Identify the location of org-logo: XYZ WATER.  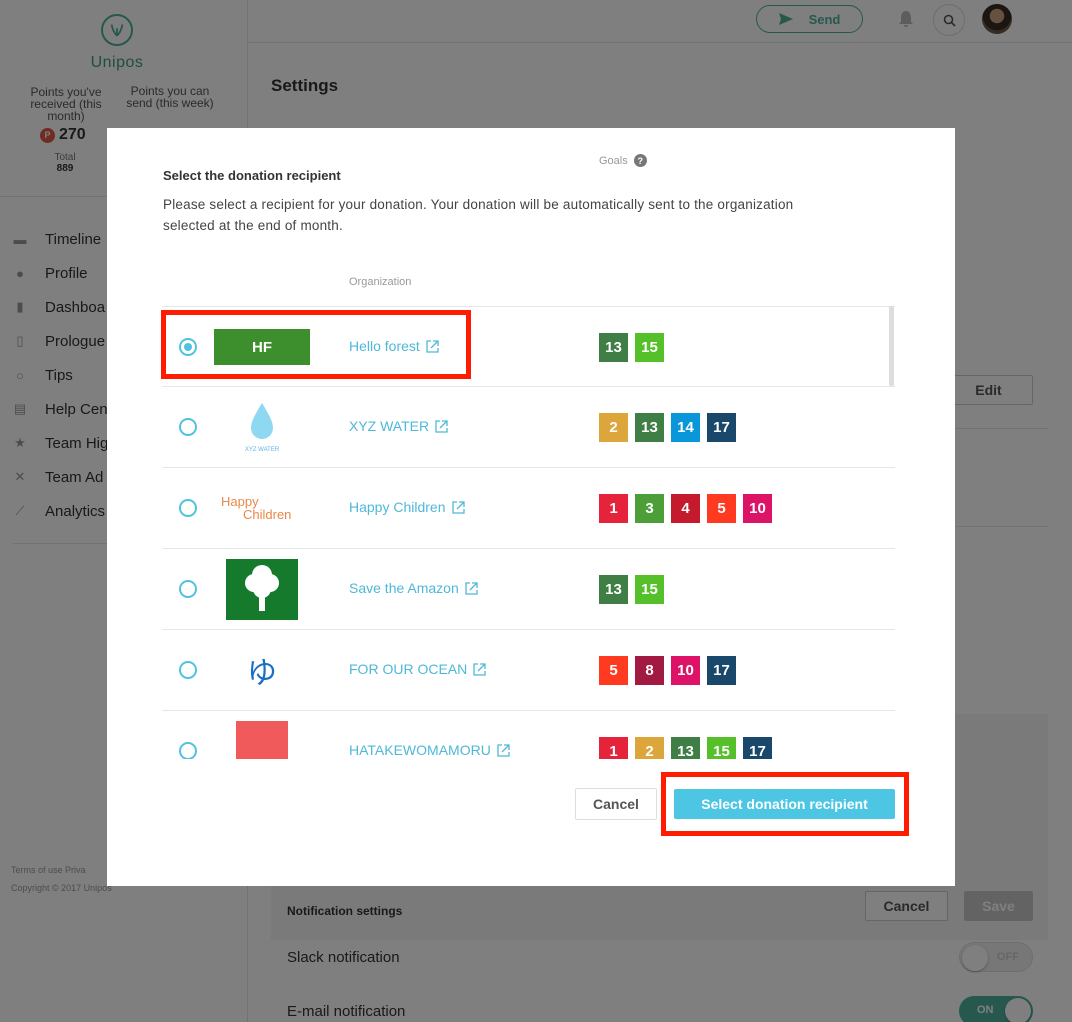
(262, 427).